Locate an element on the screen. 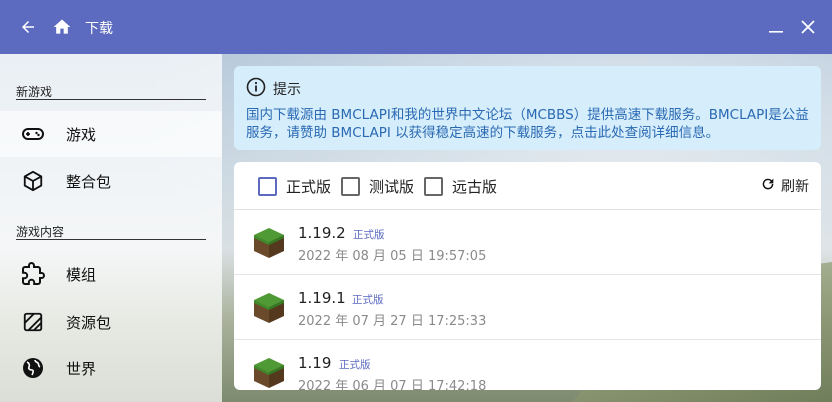  version-row: 1.19.1 正式版 2022 年 07 月 27 日 17:25:33 is located at coordinates (527, 307).